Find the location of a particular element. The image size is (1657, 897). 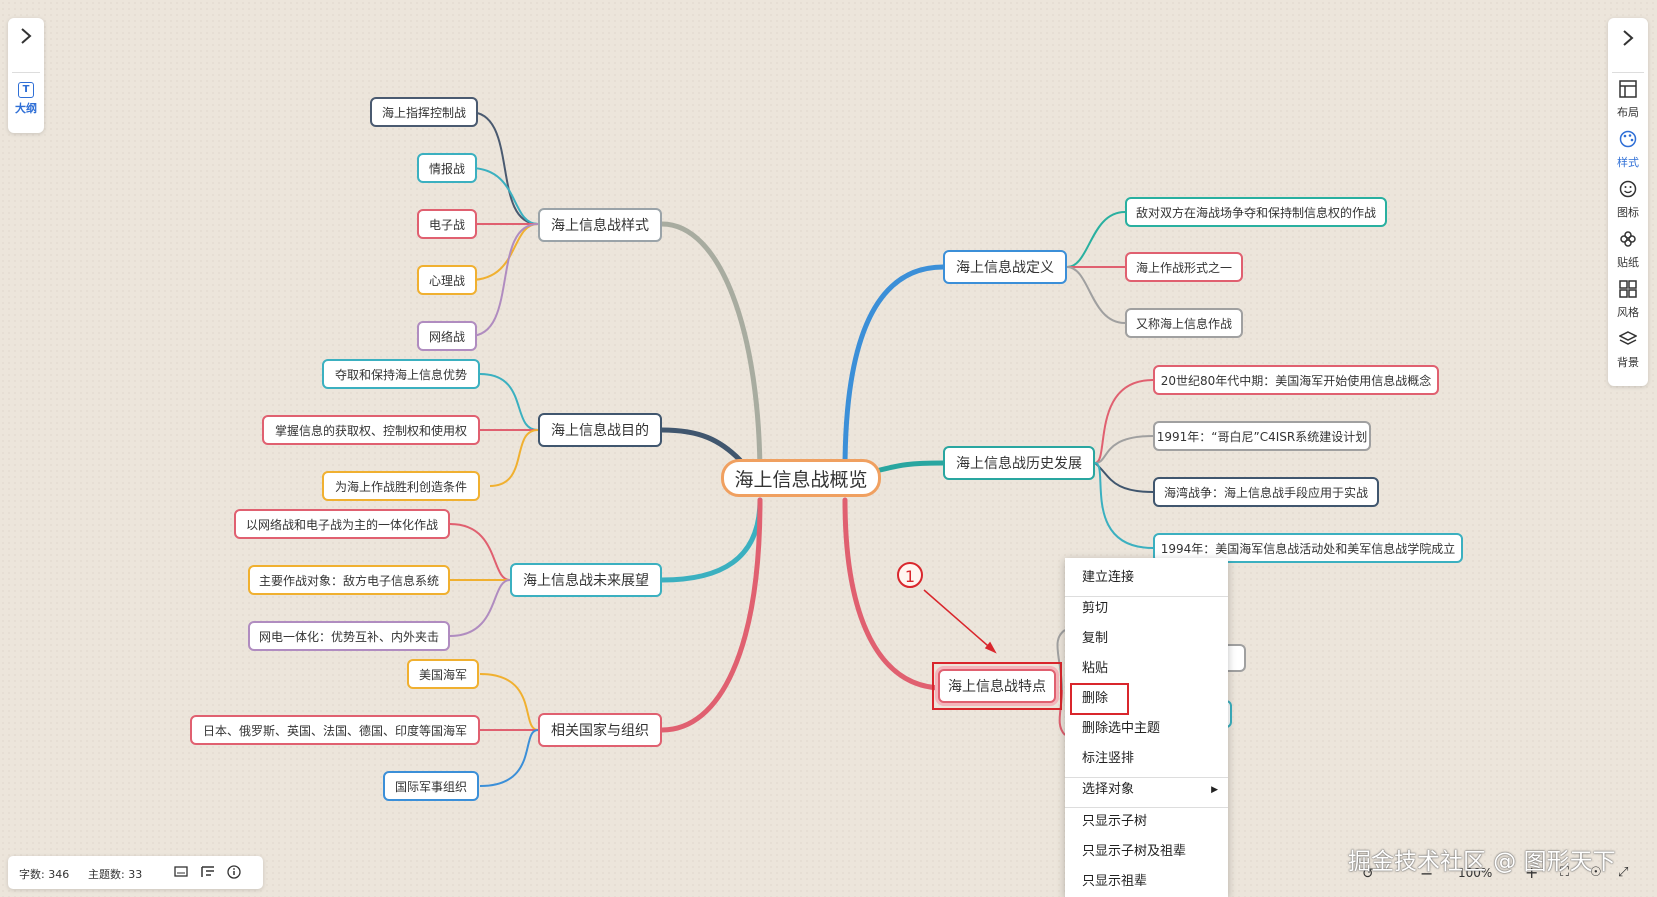

branch-topic: 相关国家与组织 is located at coordinates (600, 730).